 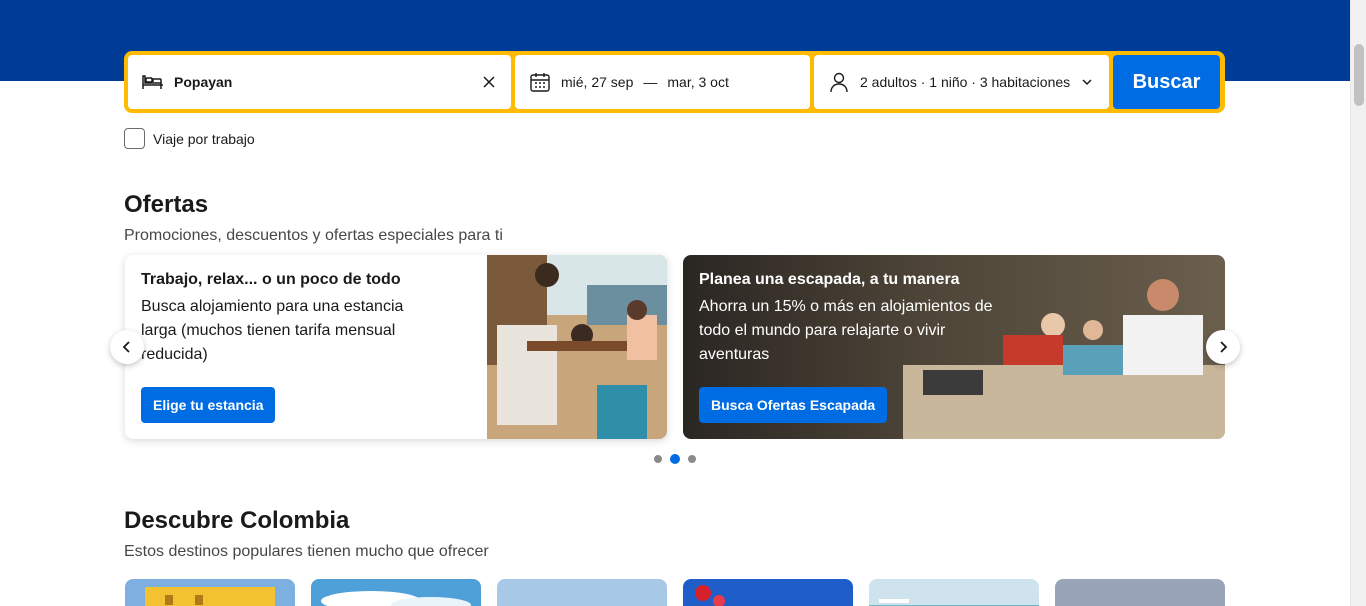 I want to click on chevron-down-icon, so click(x=1087, y=82).